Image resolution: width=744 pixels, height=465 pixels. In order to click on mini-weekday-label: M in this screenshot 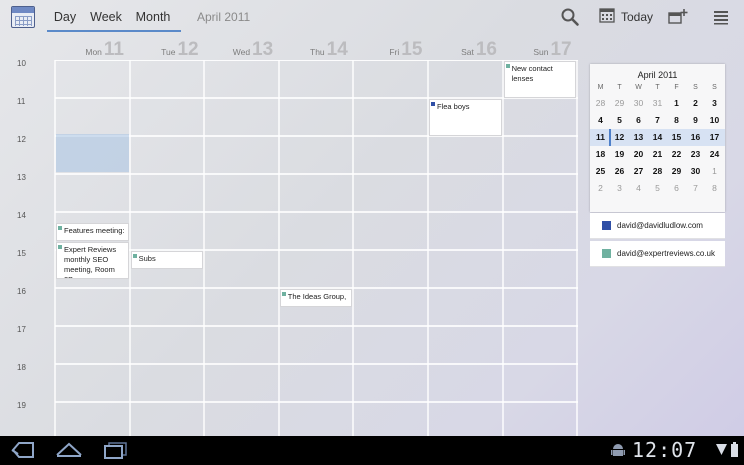, I will do `click(600, 87)`.